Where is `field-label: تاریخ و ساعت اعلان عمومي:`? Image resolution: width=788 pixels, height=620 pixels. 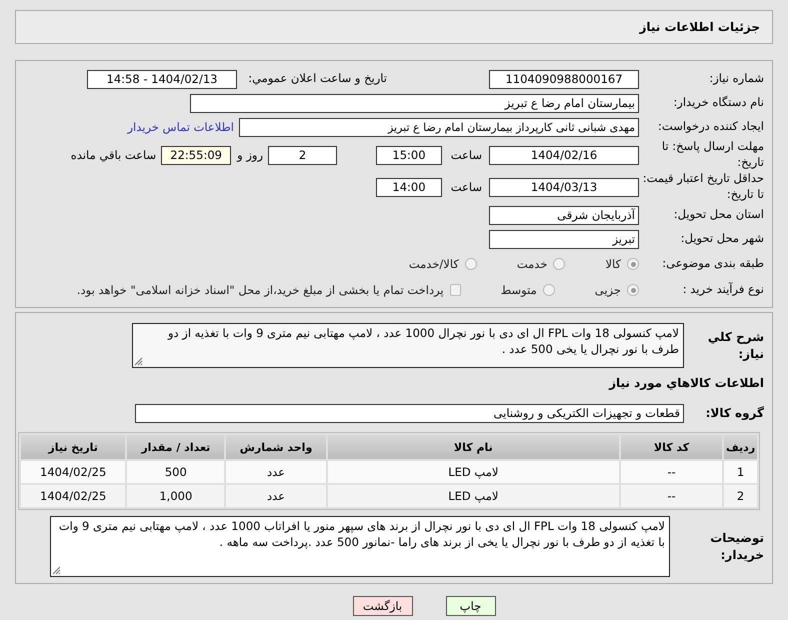 field-label: تاریخ و ساعت اعلان عمومي: is located at coordinates (317, 79).